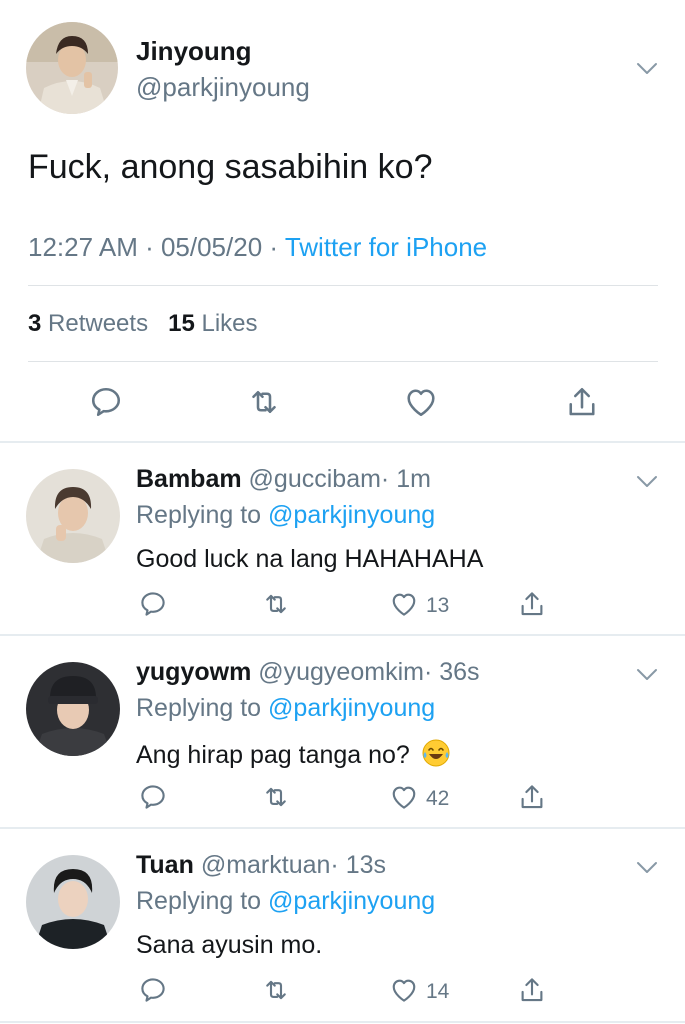 Image resolution: width=685 pixels, height=1024 pixels. What do you see at coordinates (266, 865) in the screenshot?
I see `author-handle: @marktuan` at bounding box center [266, 865].